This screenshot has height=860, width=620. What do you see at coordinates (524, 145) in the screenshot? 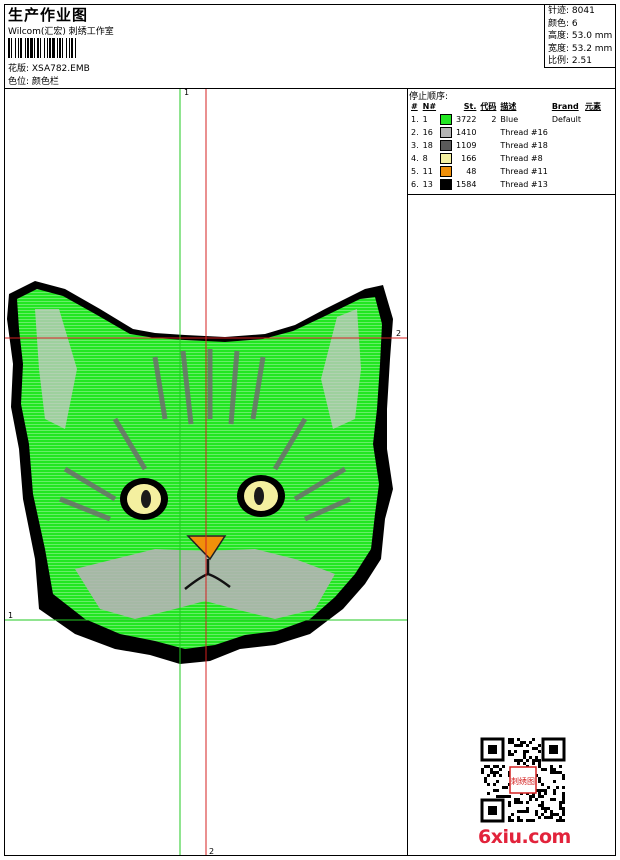
I see `thread-description: Thread #18` at bounding box center [524, 145].